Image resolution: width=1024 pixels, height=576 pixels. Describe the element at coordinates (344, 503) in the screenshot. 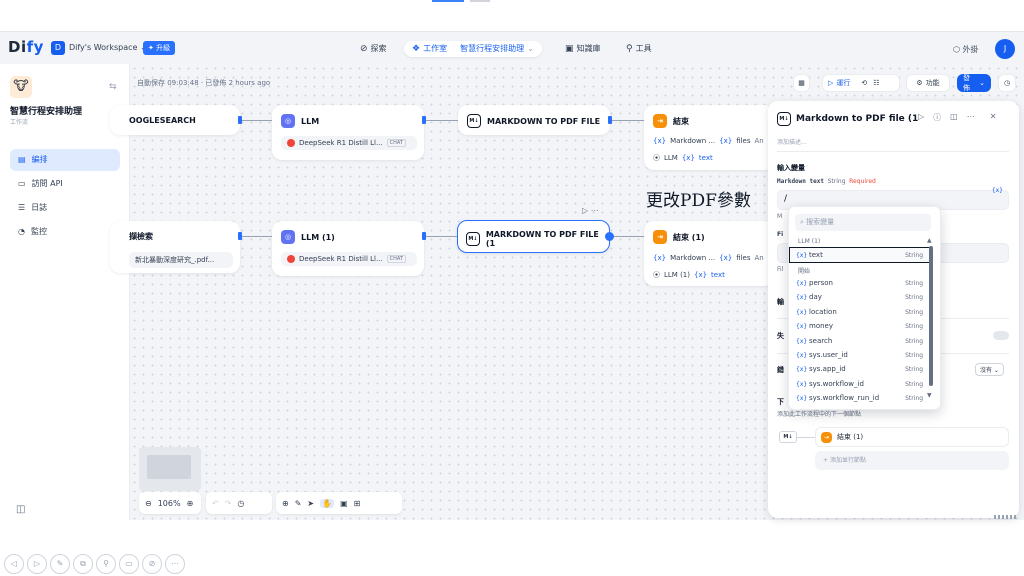

I see `export-image-icon: ▣` at that location.